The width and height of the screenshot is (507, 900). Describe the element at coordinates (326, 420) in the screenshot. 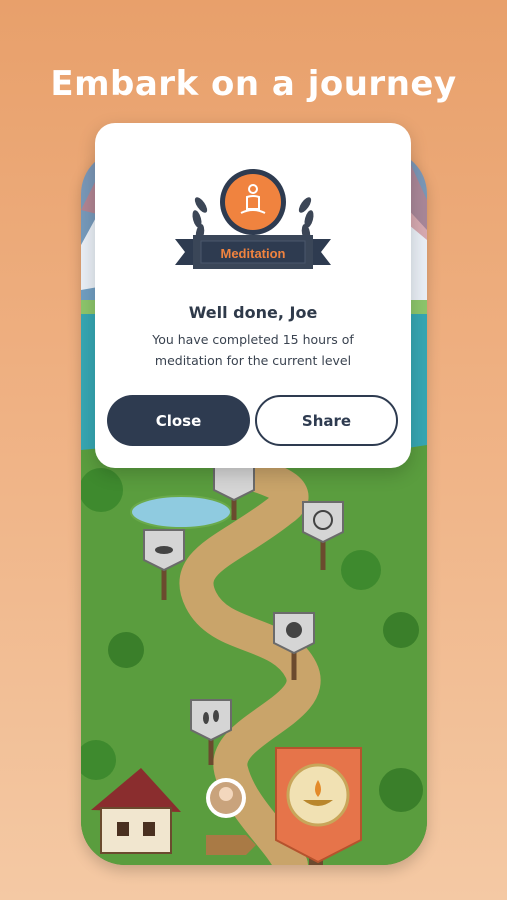

I see `share-button: Share` at that location.